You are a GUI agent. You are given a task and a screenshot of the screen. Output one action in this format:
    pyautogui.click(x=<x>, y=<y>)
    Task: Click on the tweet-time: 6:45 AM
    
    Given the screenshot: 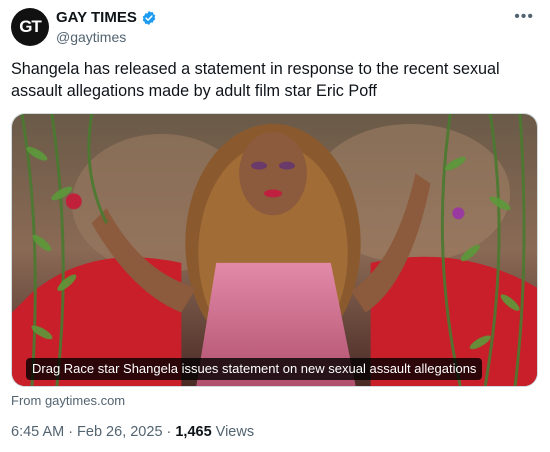 What is the action you would take?
    pyautogui.click(x=37, y=432)
    